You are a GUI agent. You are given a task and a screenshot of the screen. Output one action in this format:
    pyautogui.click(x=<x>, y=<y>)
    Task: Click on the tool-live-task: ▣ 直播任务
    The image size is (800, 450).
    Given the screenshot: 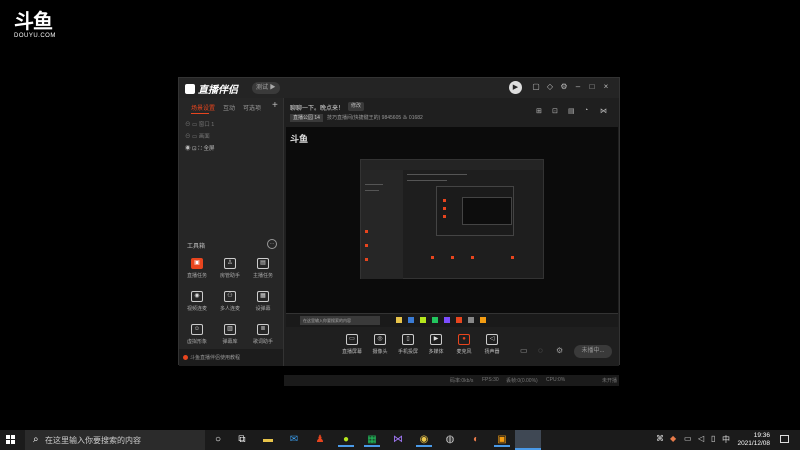 What is the action you would take?
    pyautogui.click(x=197, y=268)
    